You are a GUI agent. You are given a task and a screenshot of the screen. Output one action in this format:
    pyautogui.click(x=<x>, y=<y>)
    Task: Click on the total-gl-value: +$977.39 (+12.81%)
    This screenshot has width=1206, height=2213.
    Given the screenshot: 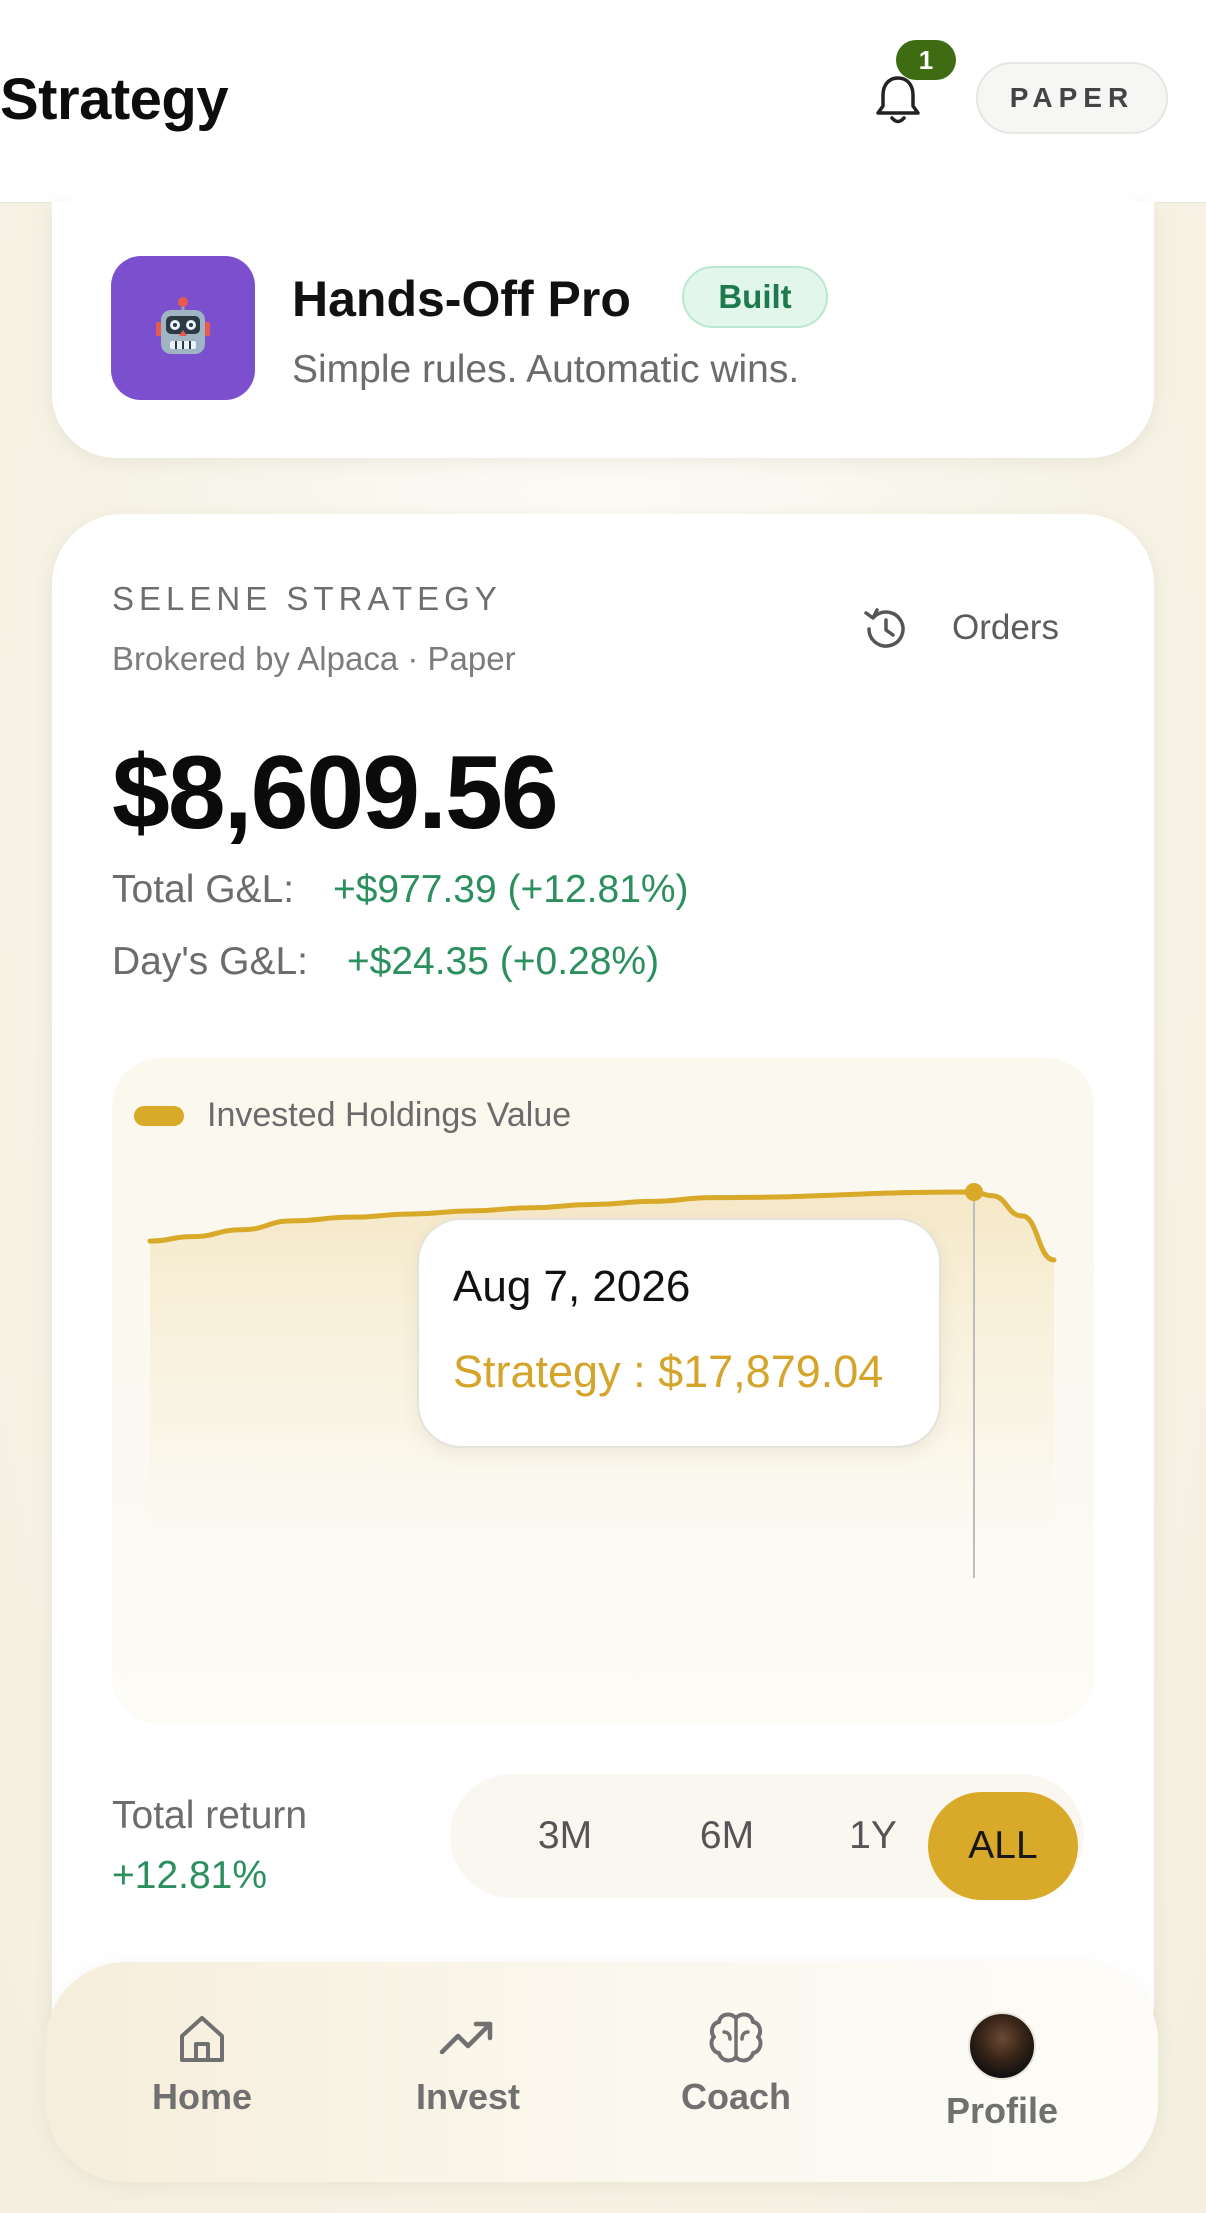 What is the action you would take?
    pyautogui.click(x=510, y=889)
    